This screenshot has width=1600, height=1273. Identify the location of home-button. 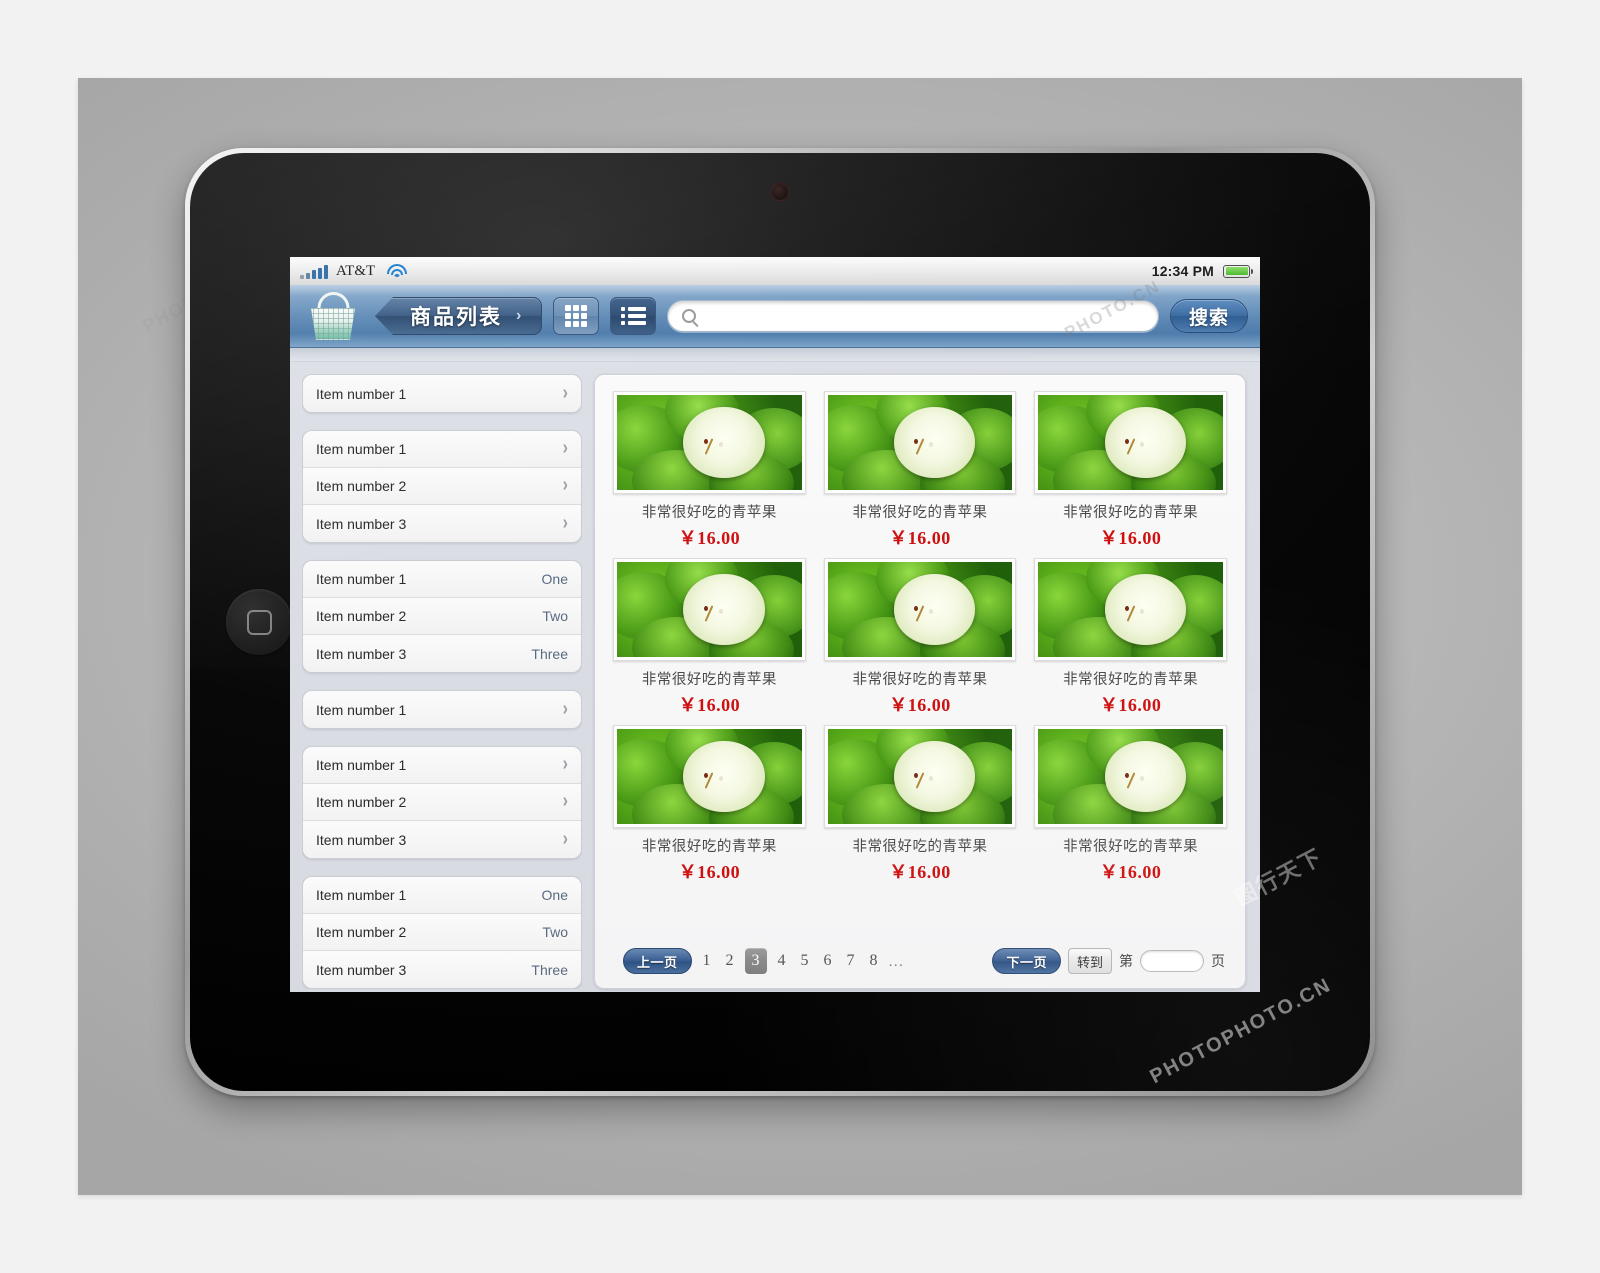
(259, 622).